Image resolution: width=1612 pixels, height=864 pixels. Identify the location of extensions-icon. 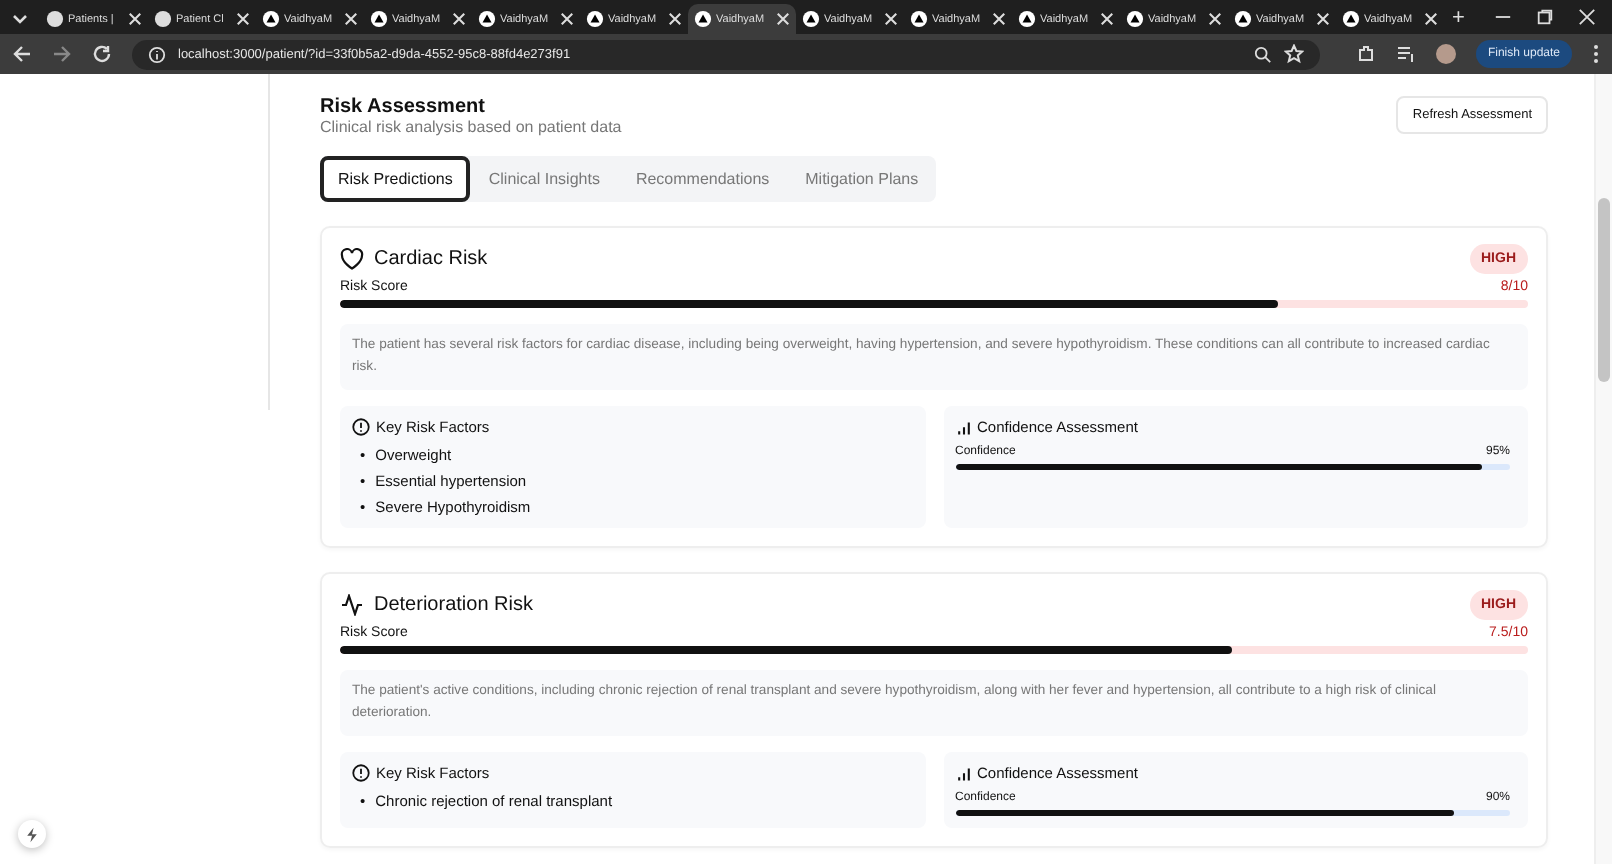
(1365, 54).